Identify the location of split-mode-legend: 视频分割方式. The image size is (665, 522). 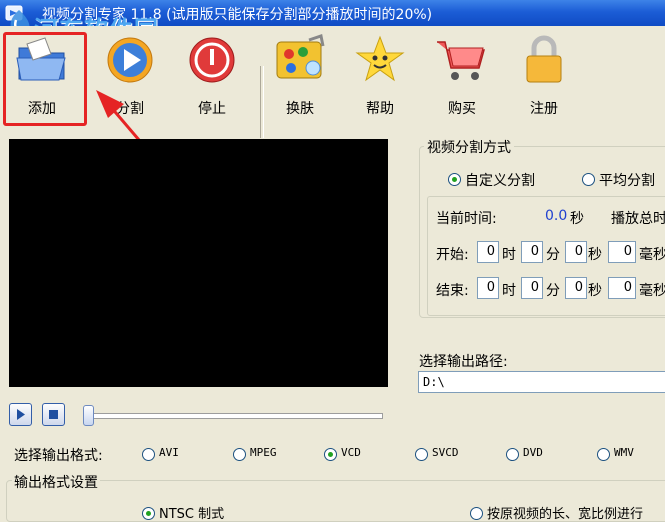
(469, 147).